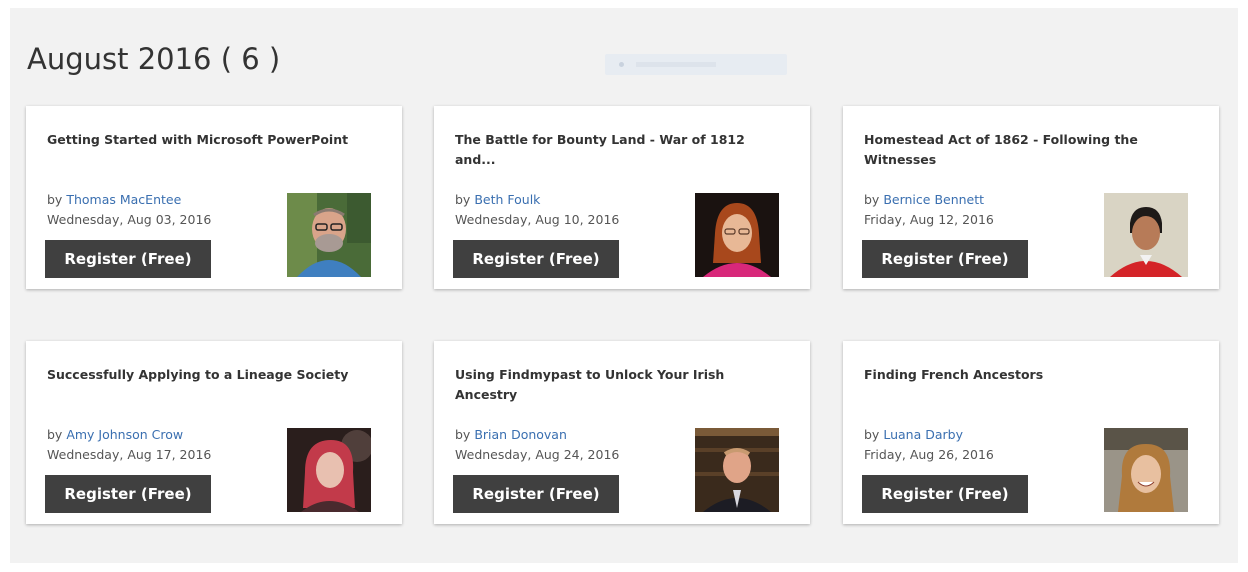  I want to click on webinar-meta: by Brian Donovan Wednesday, Aug 24, 2016, so click(537, 445).